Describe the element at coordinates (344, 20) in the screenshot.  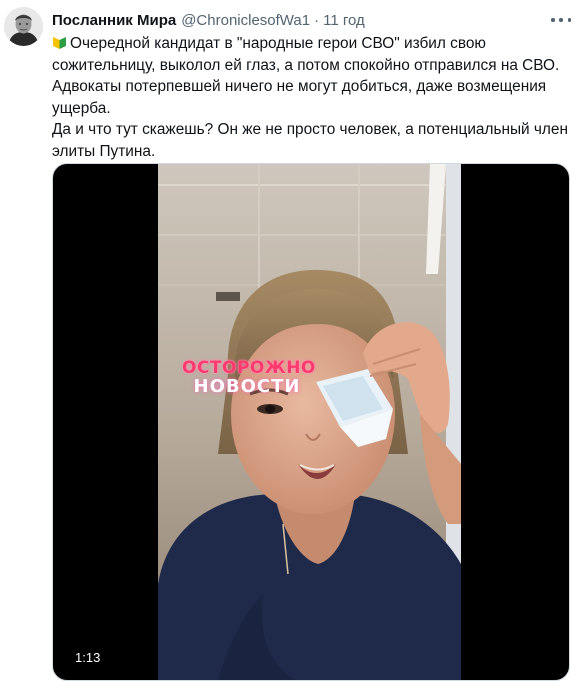
I see `timestamp: 11 год` at that location.